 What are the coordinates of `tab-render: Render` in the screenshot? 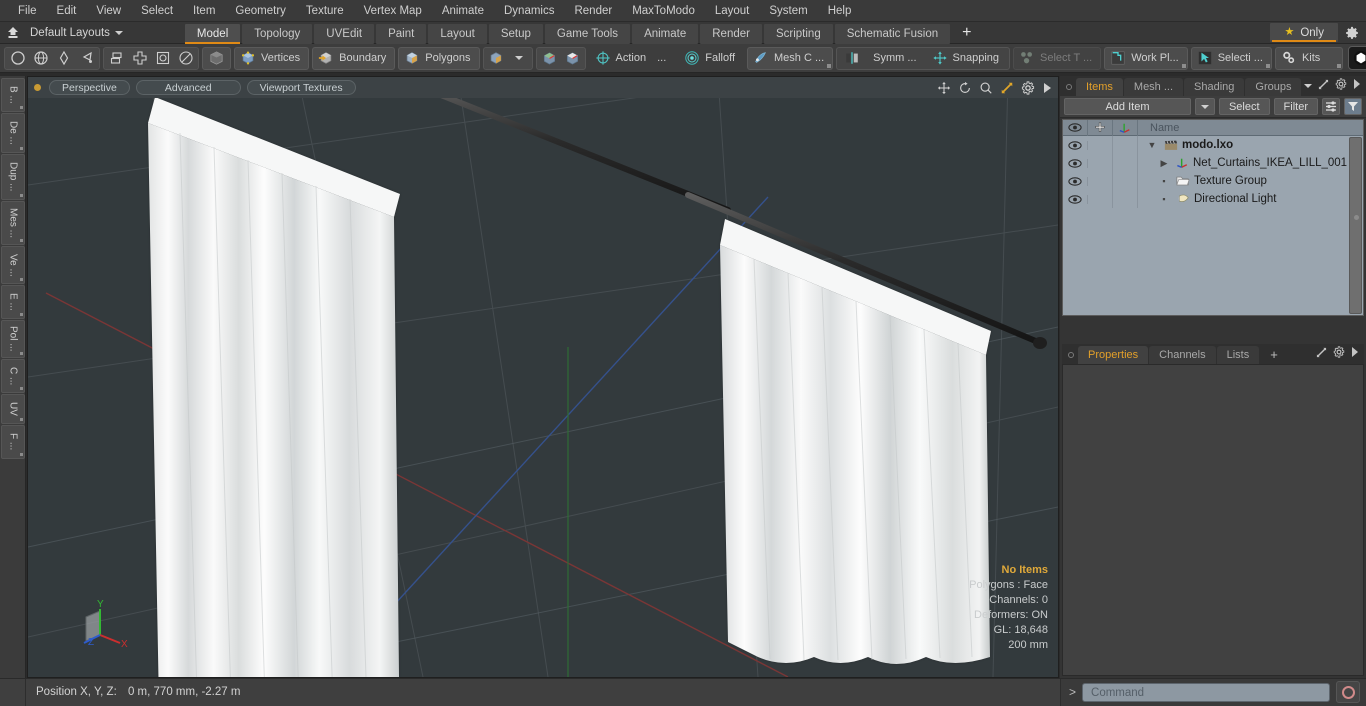 It's located at (731, 33).